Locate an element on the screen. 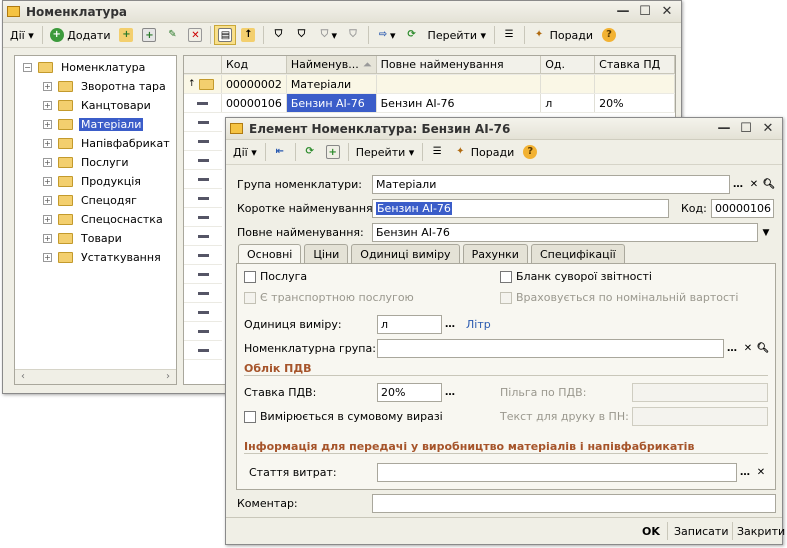 The height and width of the screenshot is (548, 787). column-header-vat-rate: Ставка ПД is located at coordinates (635, 65).